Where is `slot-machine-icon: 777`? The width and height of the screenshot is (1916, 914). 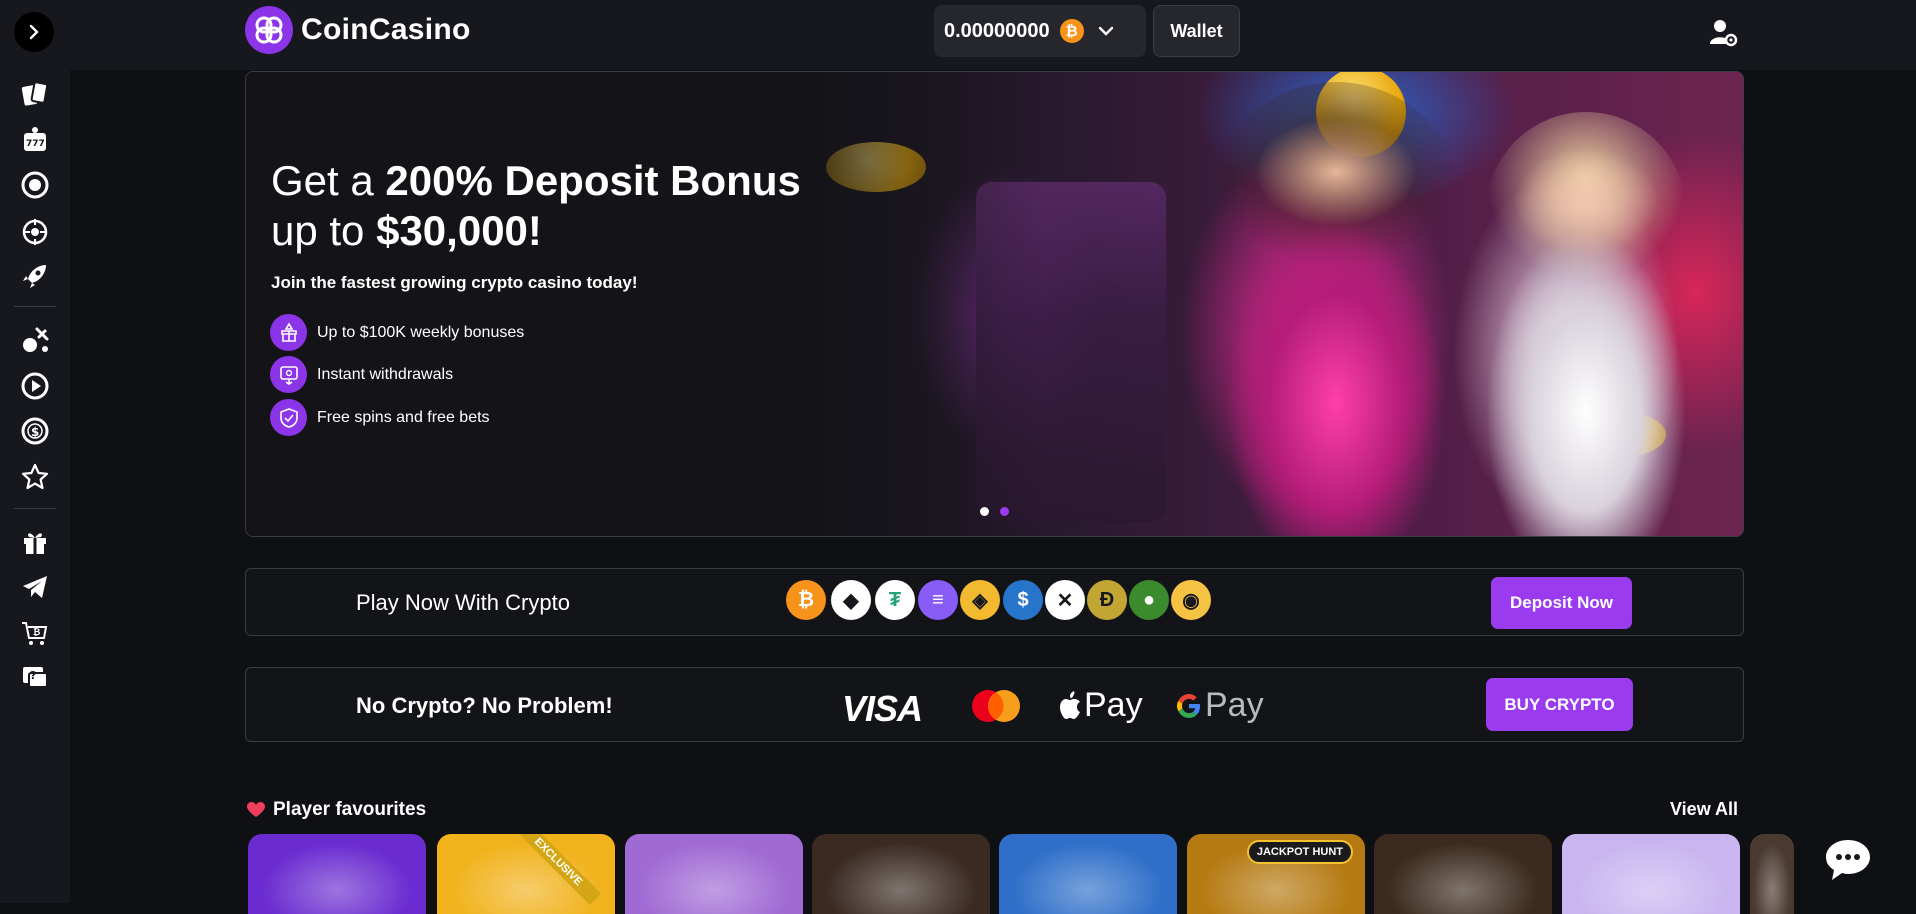 slot-machine-icon: 777 is located at coordinates (35, 139).